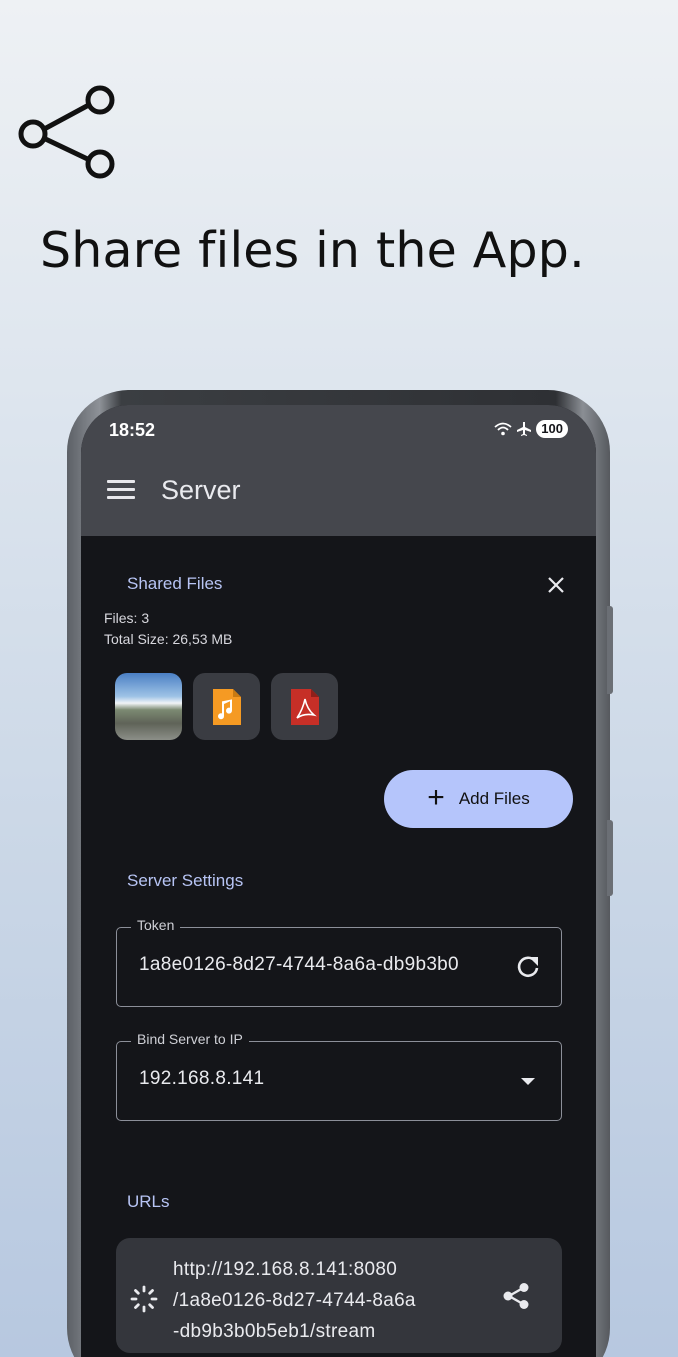 The width and height of the screenshot is (678, 1357). What do you see at coordinates (610, 858) in the screenshot?
I see `phone-power-button` at bounding box center [610, 858].